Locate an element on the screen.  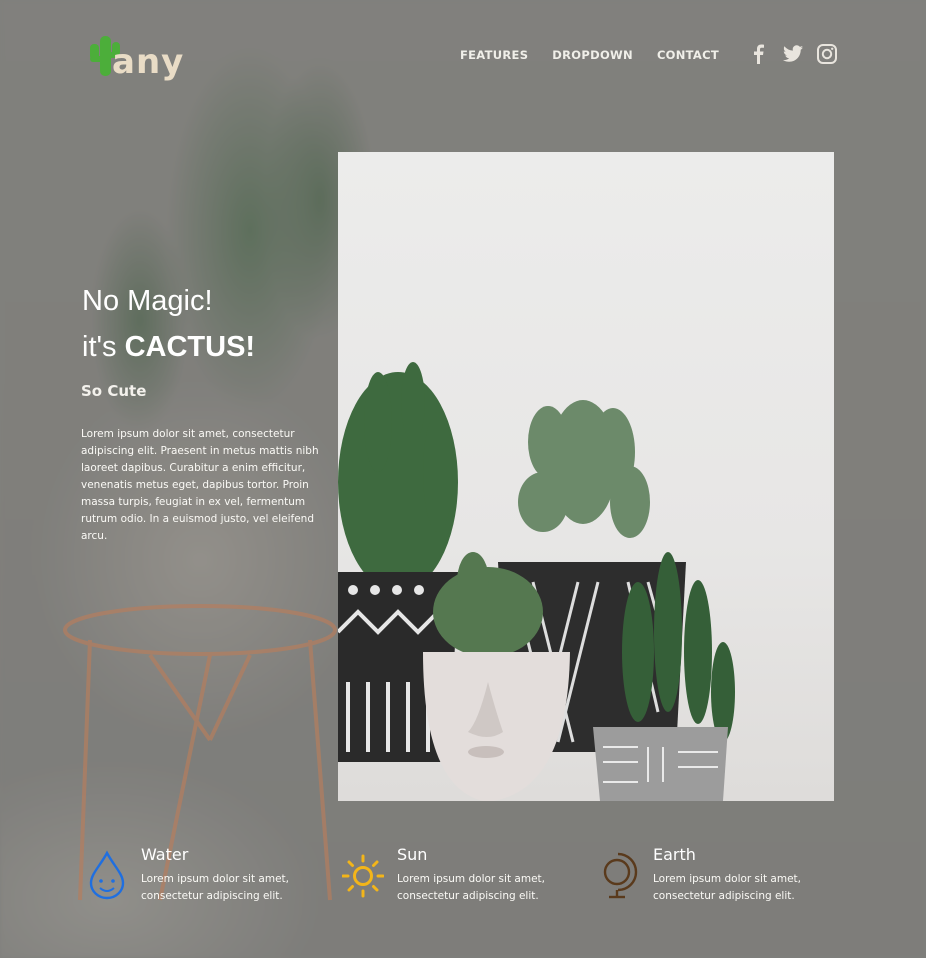
twitter-icon is located at coordinates (793, 54).